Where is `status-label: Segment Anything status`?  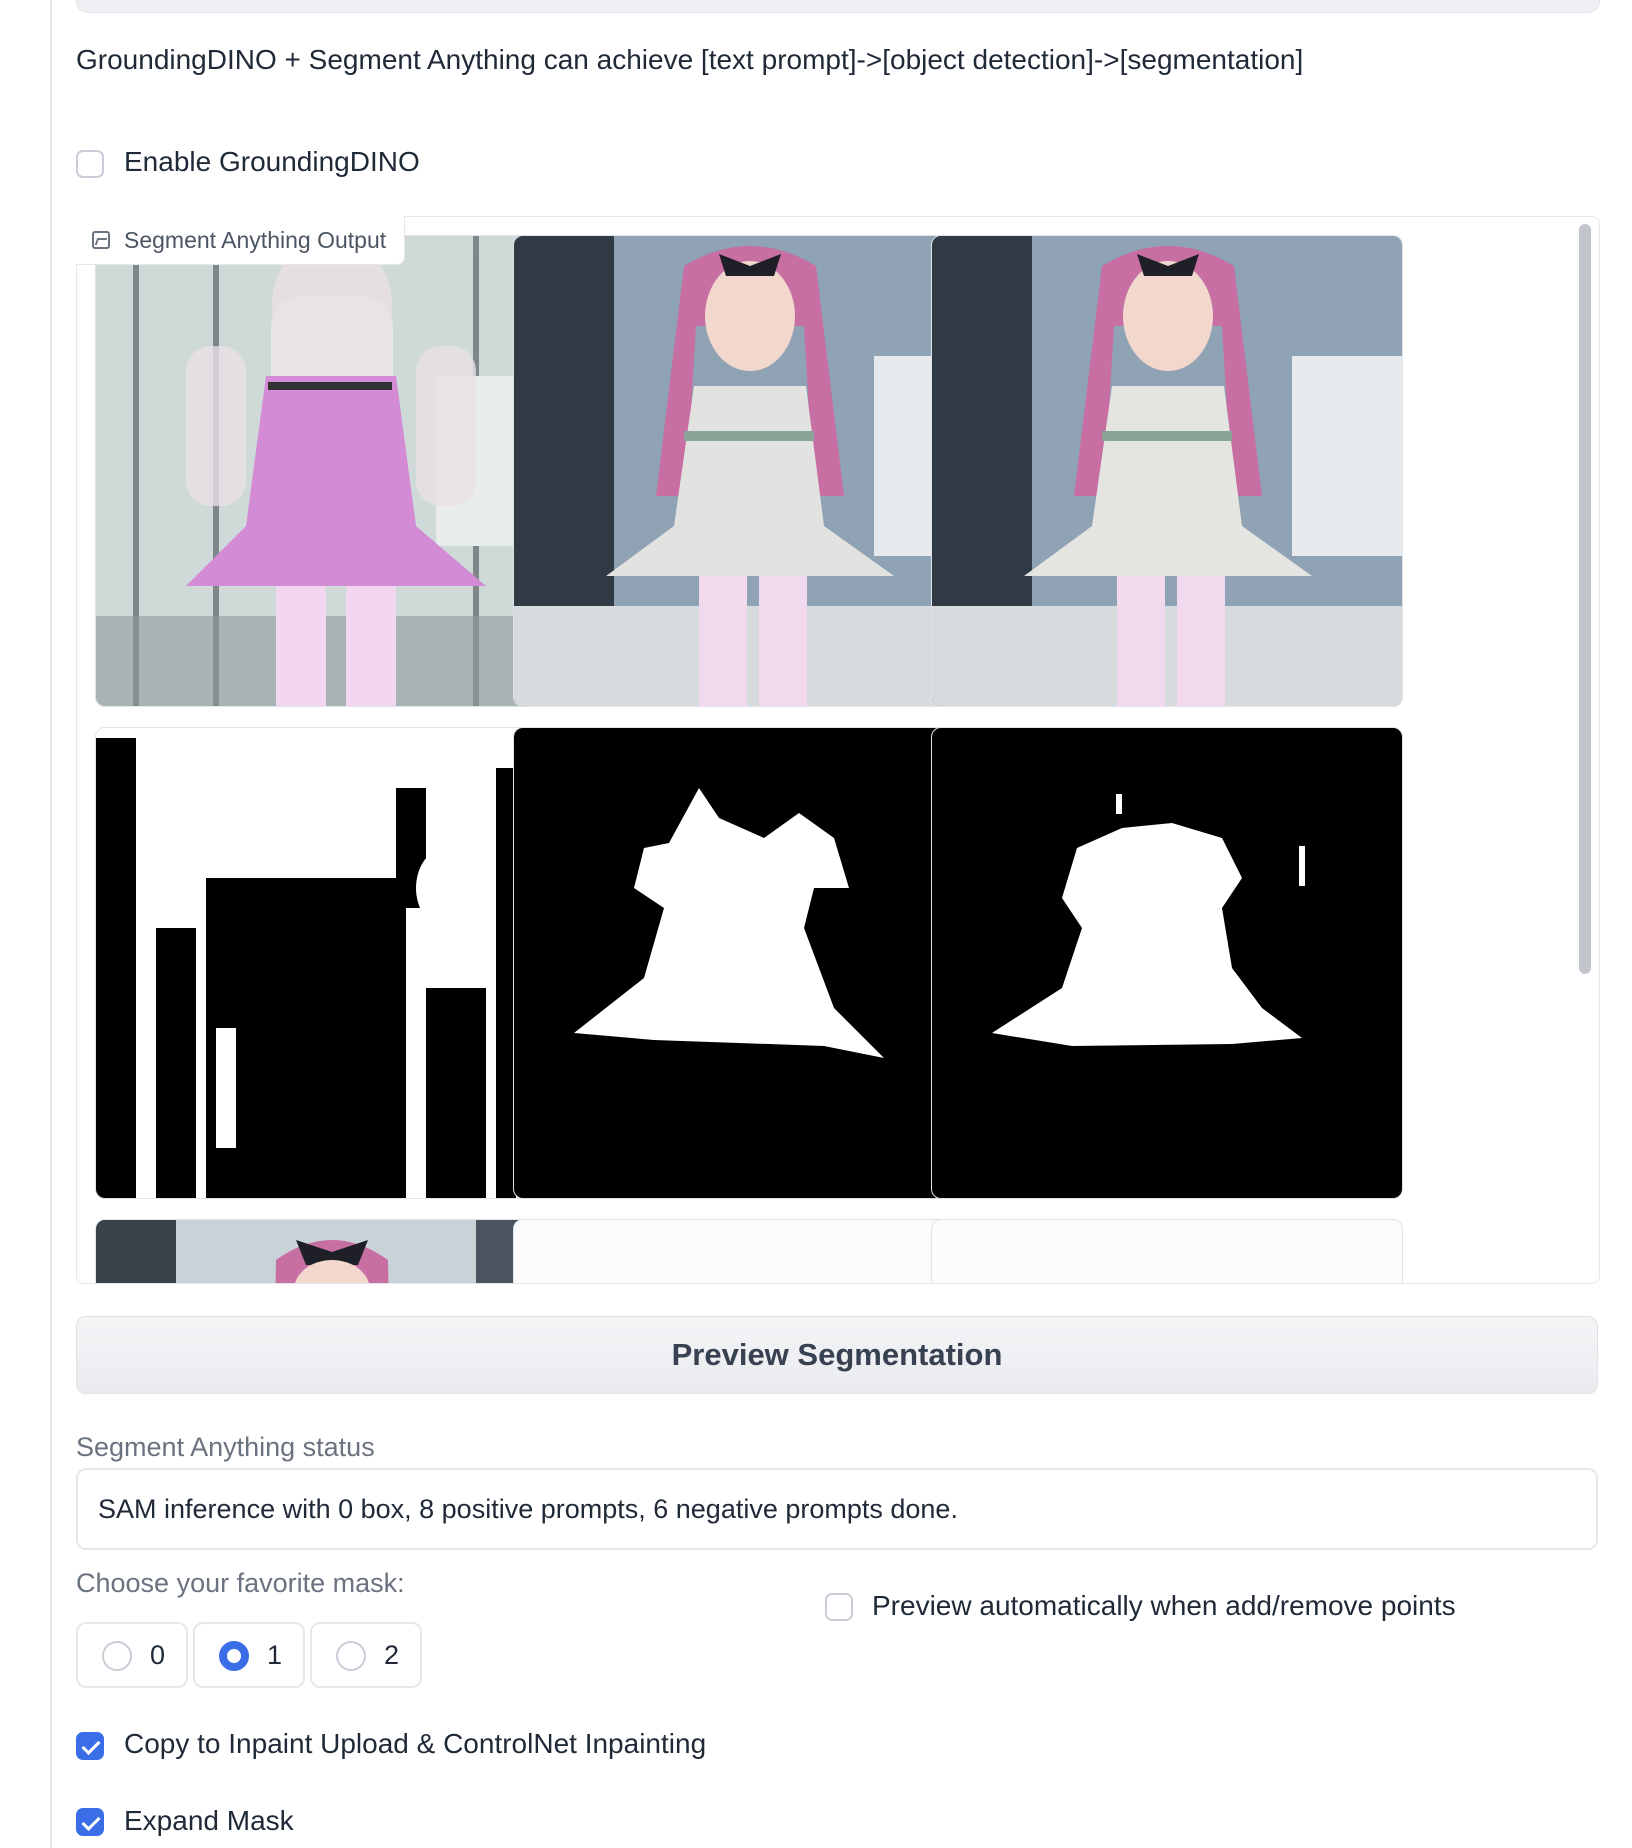
status-label: Segment Anything status is located at coordinates (225, 1447).